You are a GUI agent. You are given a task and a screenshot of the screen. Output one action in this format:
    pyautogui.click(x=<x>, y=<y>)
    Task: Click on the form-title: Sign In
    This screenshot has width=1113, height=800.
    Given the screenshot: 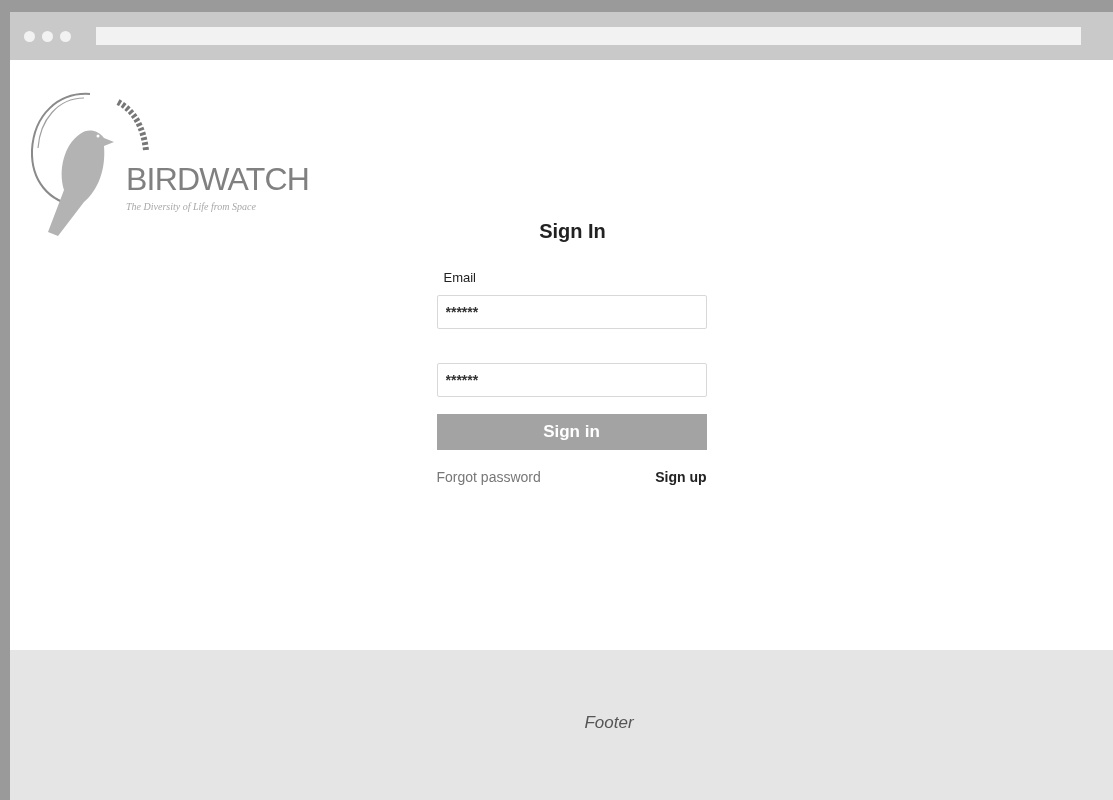 What is the action you would take?
    pyautogui.click(x=572, y=231)
    